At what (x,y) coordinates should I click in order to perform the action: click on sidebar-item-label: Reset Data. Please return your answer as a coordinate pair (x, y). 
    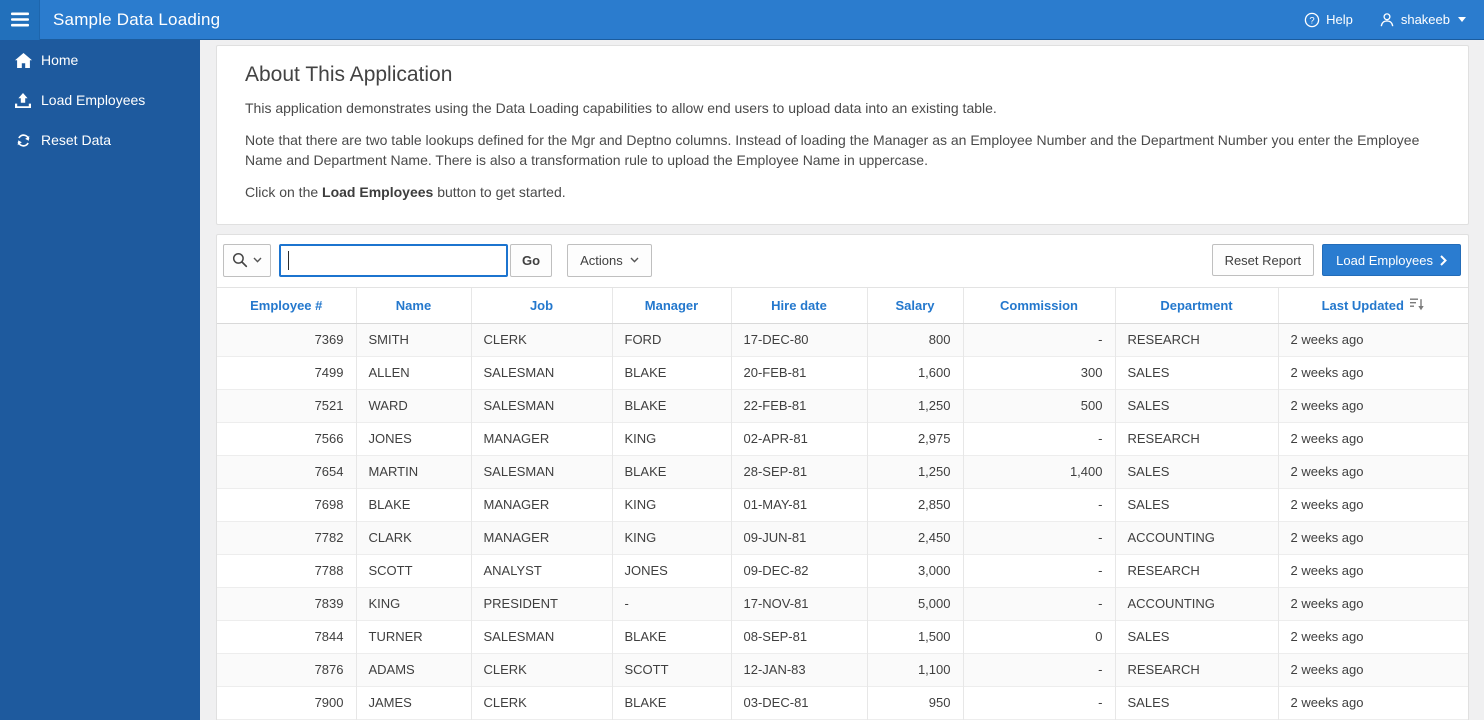
    Looking at the image, I should click on (76, 140).